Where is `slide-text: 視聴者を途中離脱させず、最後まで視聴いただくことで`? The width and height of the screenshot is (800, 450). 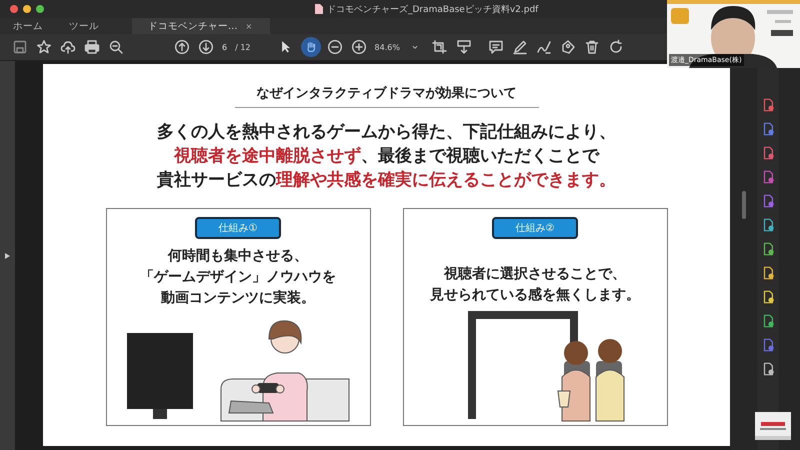 slide-text: 視聴者を途中離脱させず、最後まで視聴いただくことで is located at coordinates (386, 156).